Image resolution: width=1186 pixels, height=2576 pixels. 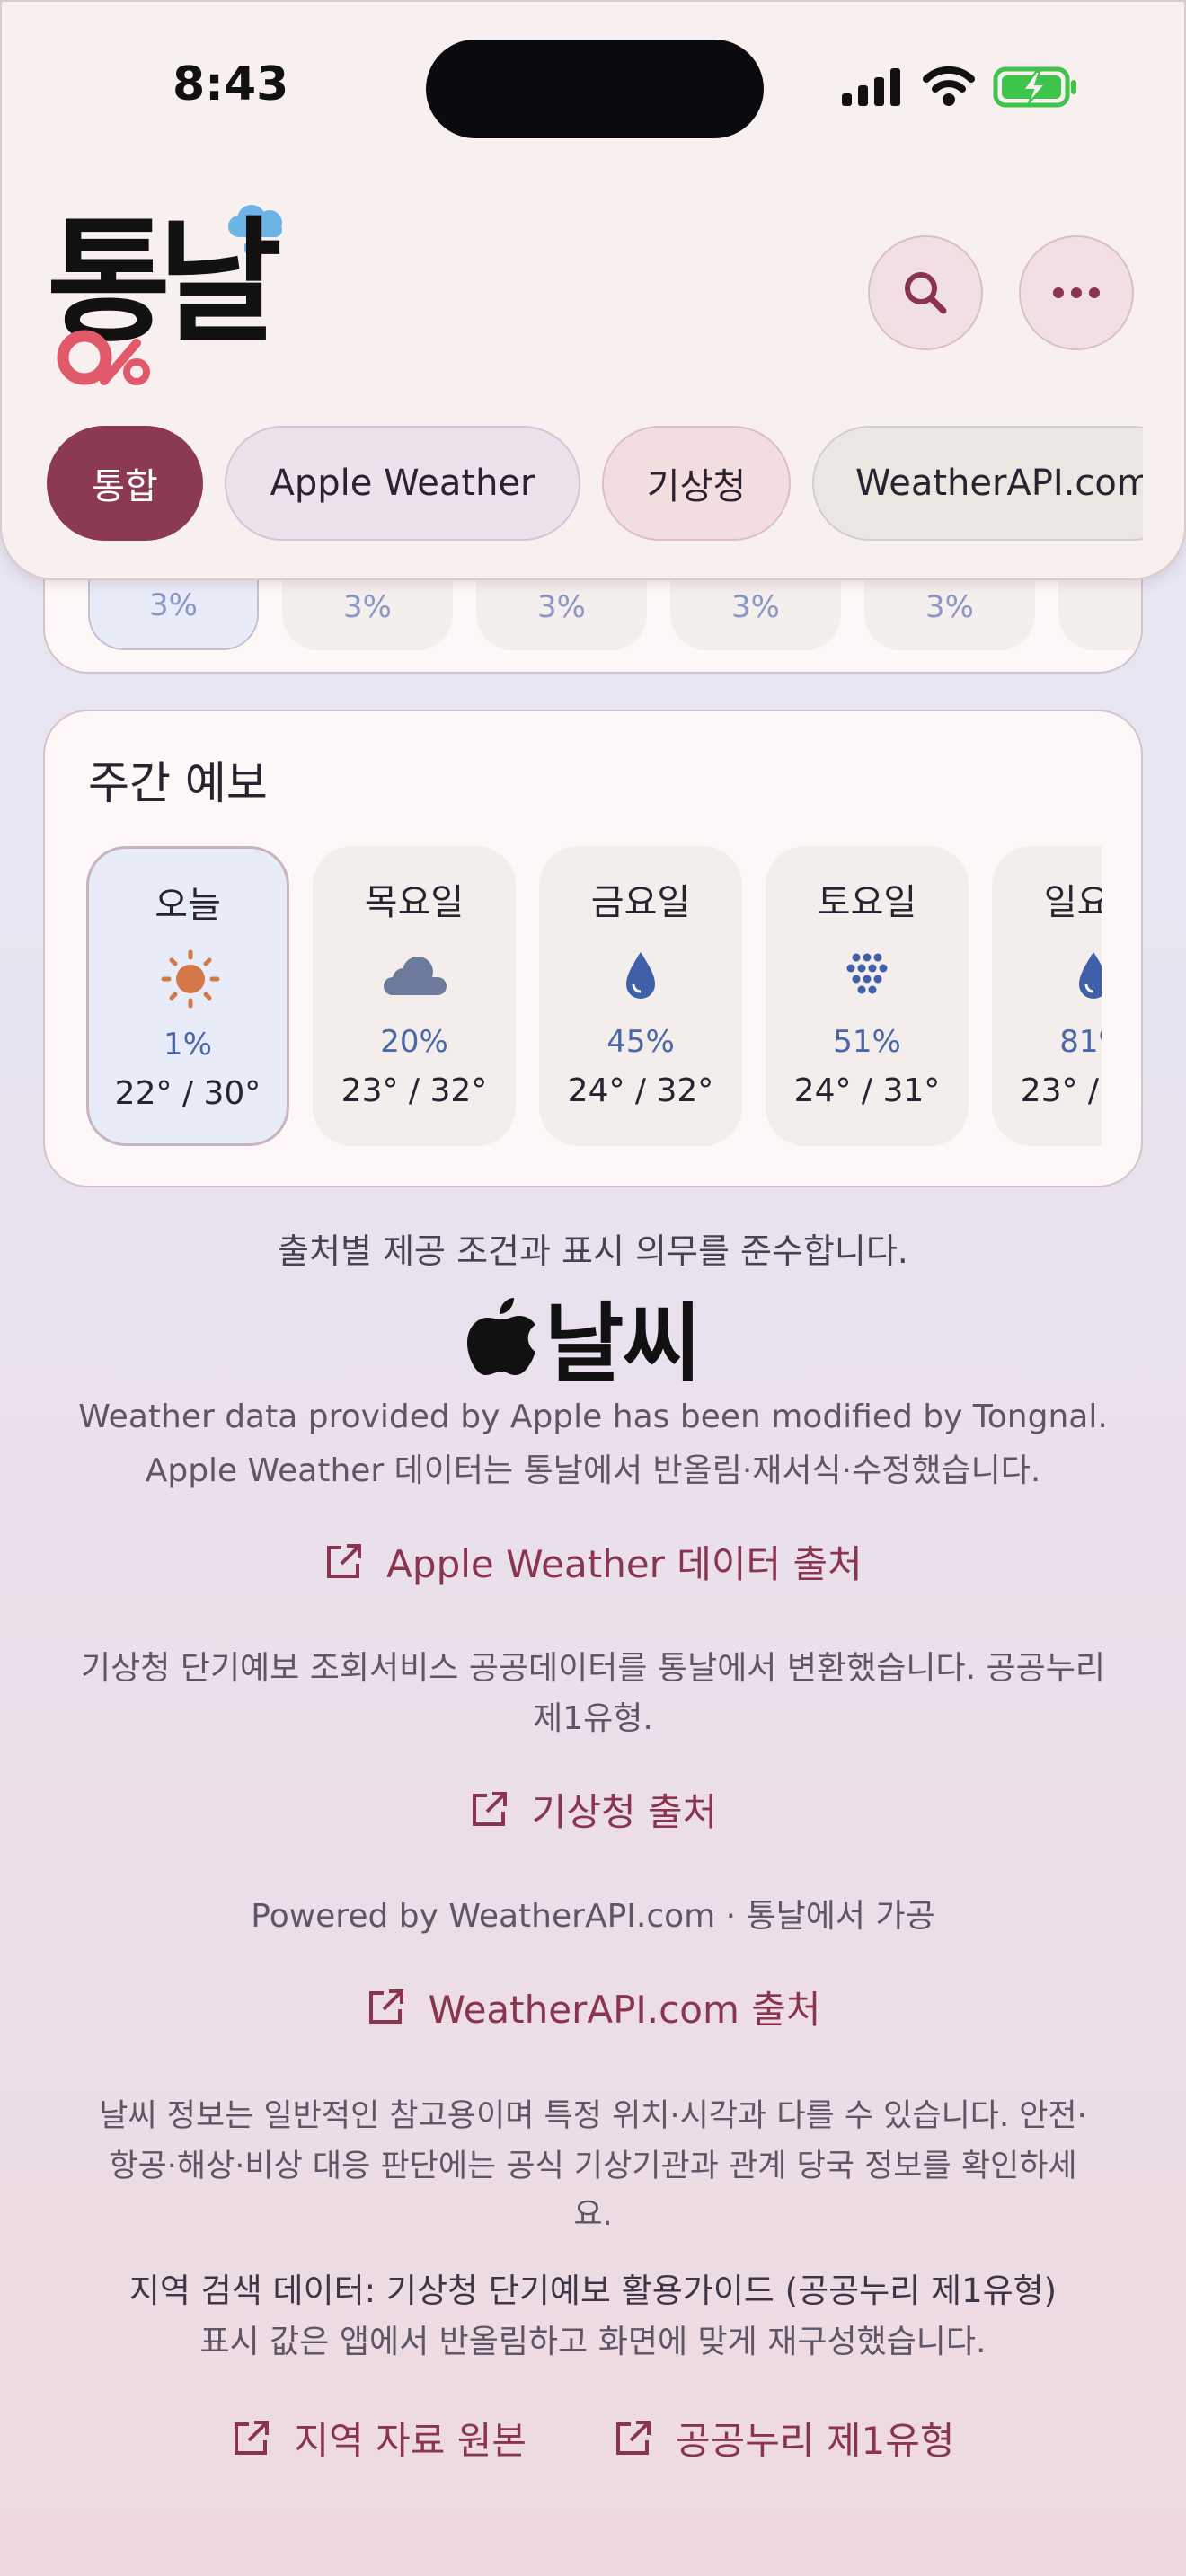 I want to click on chip-apple-weather: Apple Weather, so click(x=402, y=483).